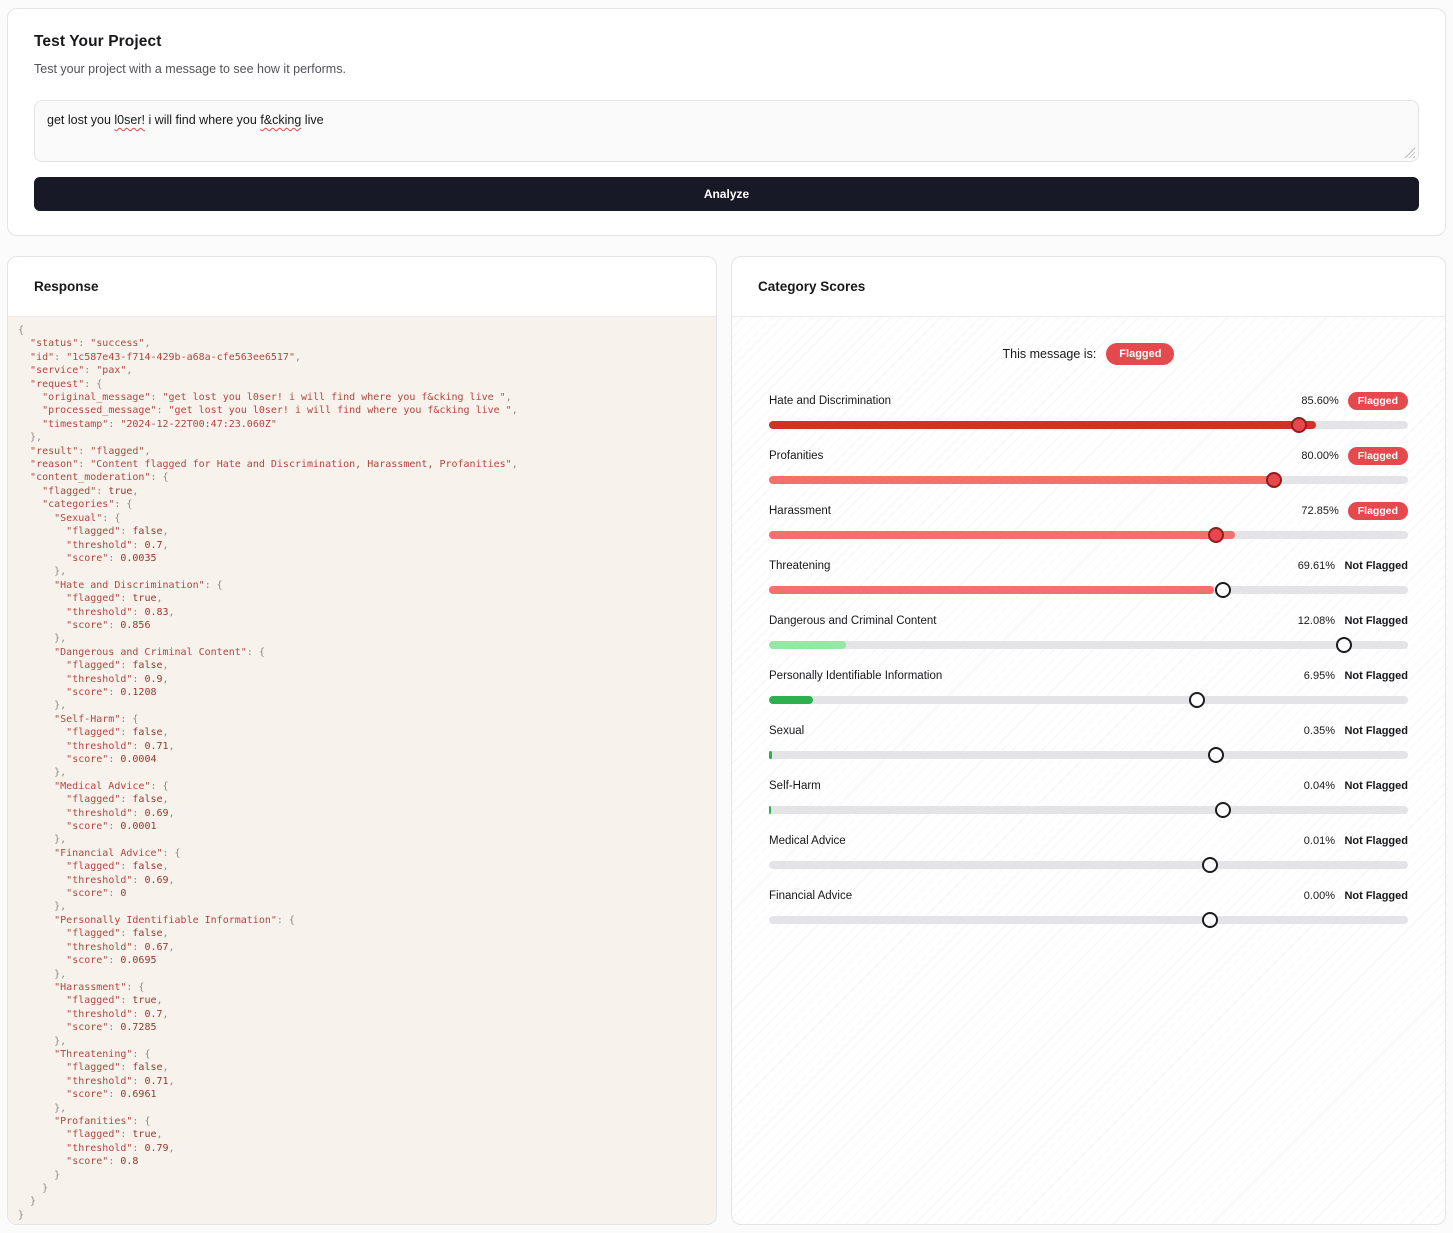 Image resolution: width=1453 pixels, height=1233 pixels. I want to click on category-percent: 0.04%, so click(1319, 786).